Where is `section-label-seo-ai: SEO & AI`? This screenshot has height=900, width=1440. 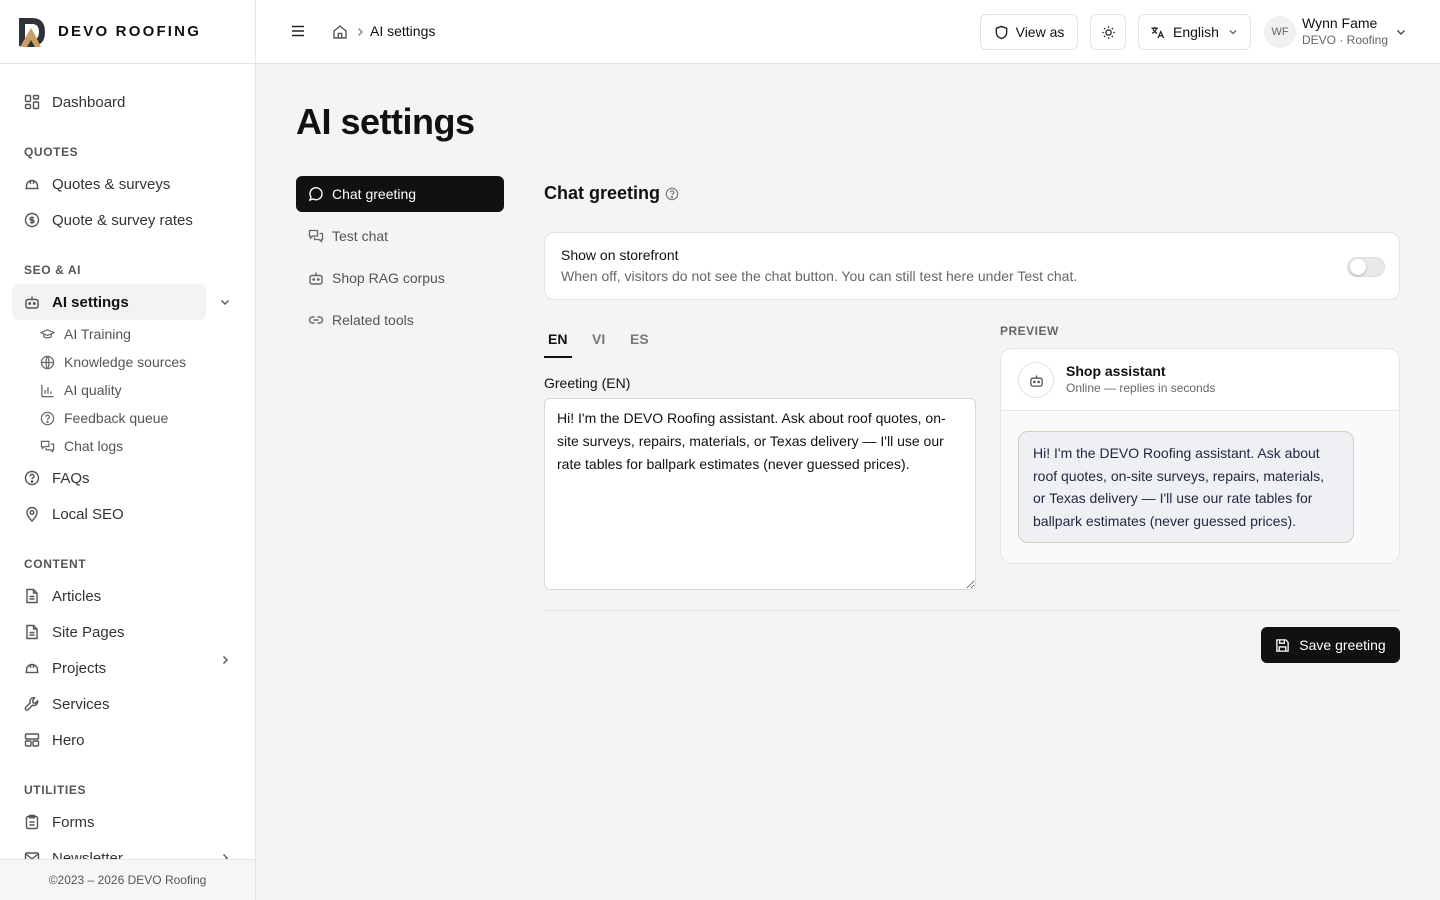
section-label-seo-ai: SEO & AI is located at coordinates (53, 270).